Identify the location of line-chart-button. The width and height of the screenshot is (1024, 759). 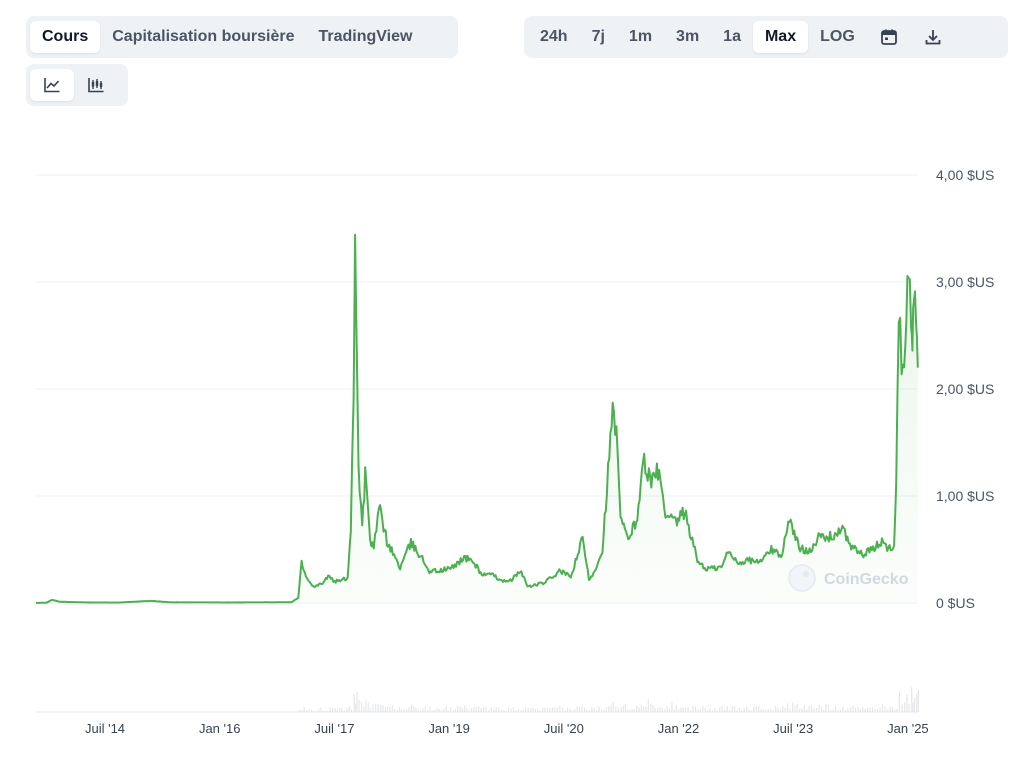
(52, 85).